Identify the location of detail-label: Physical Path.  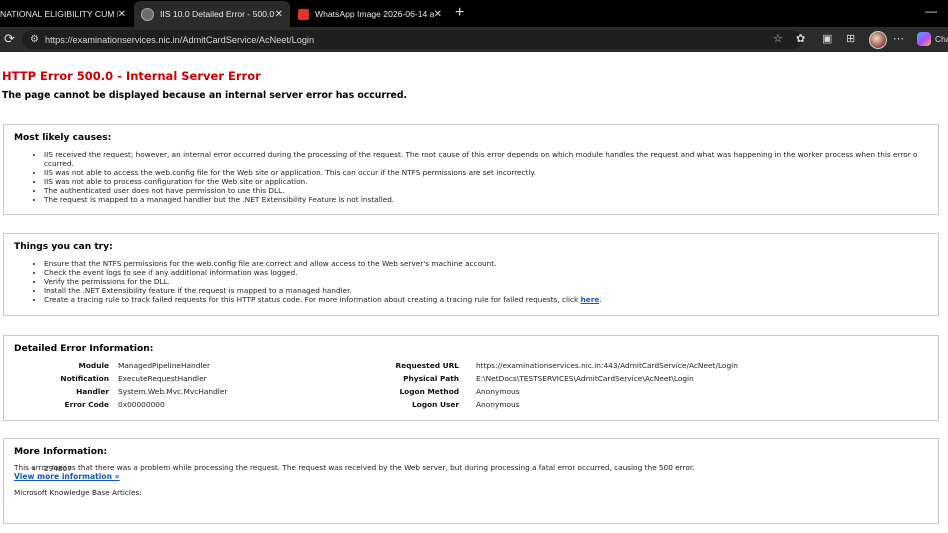
(431, 378).